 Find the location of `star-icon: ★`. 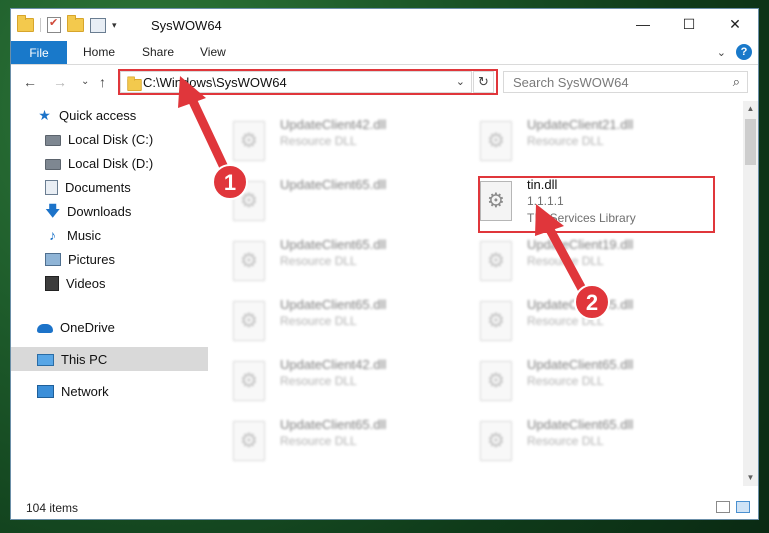

star-icon: ★ is located at coordinates (44, 114).